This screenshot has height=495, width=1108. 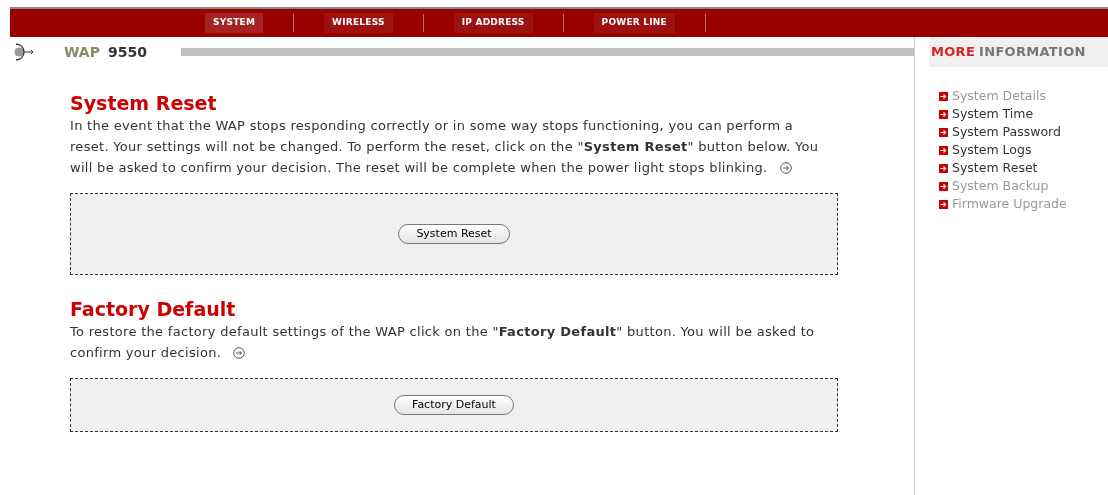 I want to click on action-button: System Reset, so click(x=454, y=234).